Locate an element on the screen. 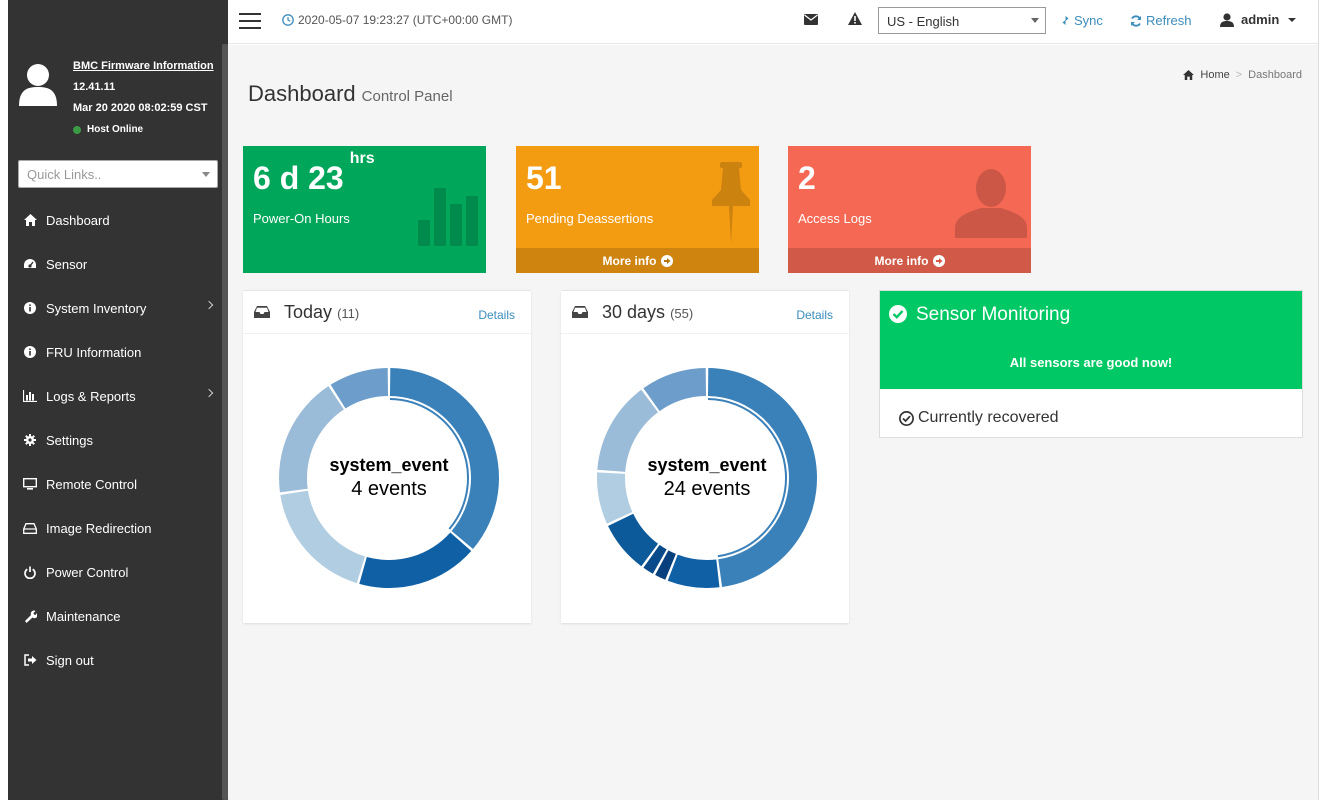  gauge-icon is located at coordinates (30, 264).